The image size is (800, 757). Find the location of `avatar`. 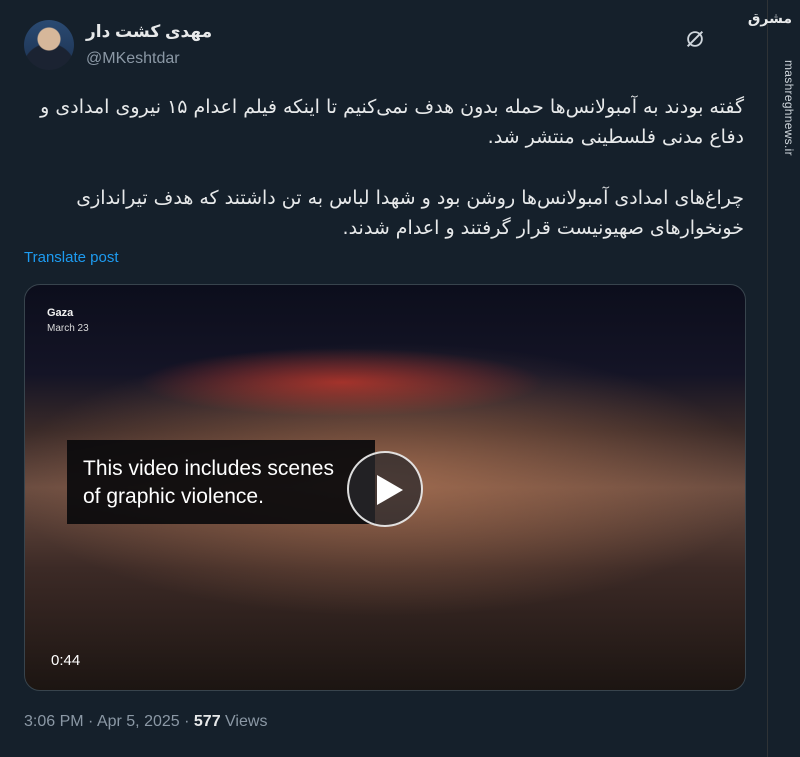

avatar is located at coordinates (49, 45).